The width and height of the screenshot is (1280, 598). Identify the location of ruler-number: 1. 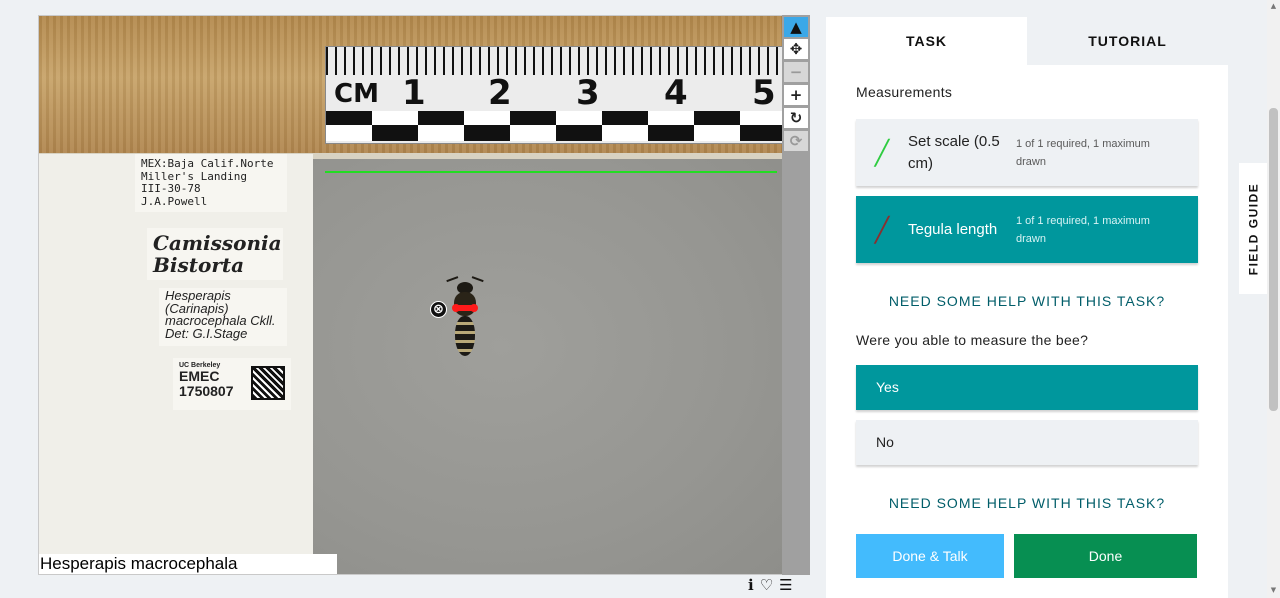
(414, 93).